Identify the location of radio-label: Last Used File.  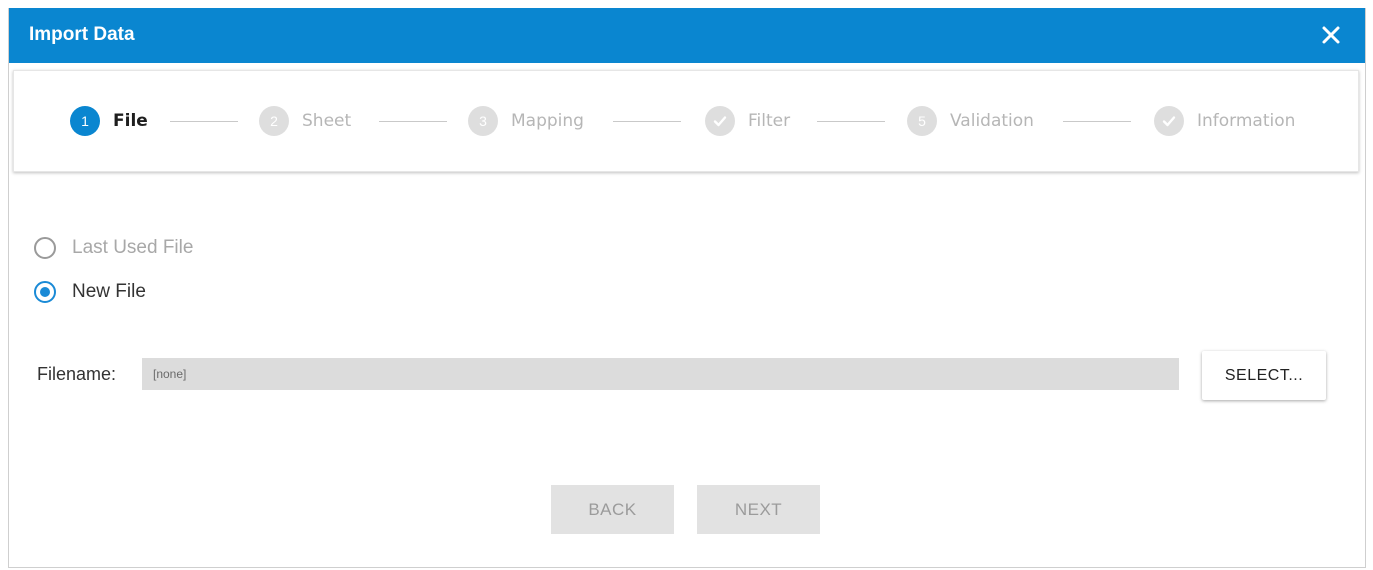
(133, 247).